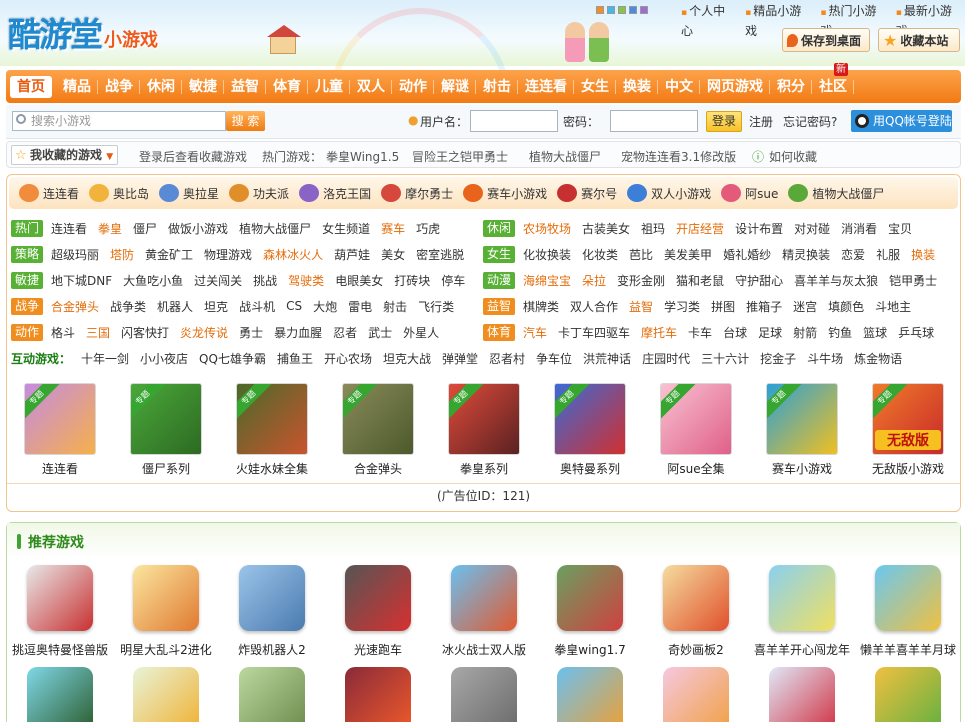  I want to click on skin-color-switcher, so click(622, 10).